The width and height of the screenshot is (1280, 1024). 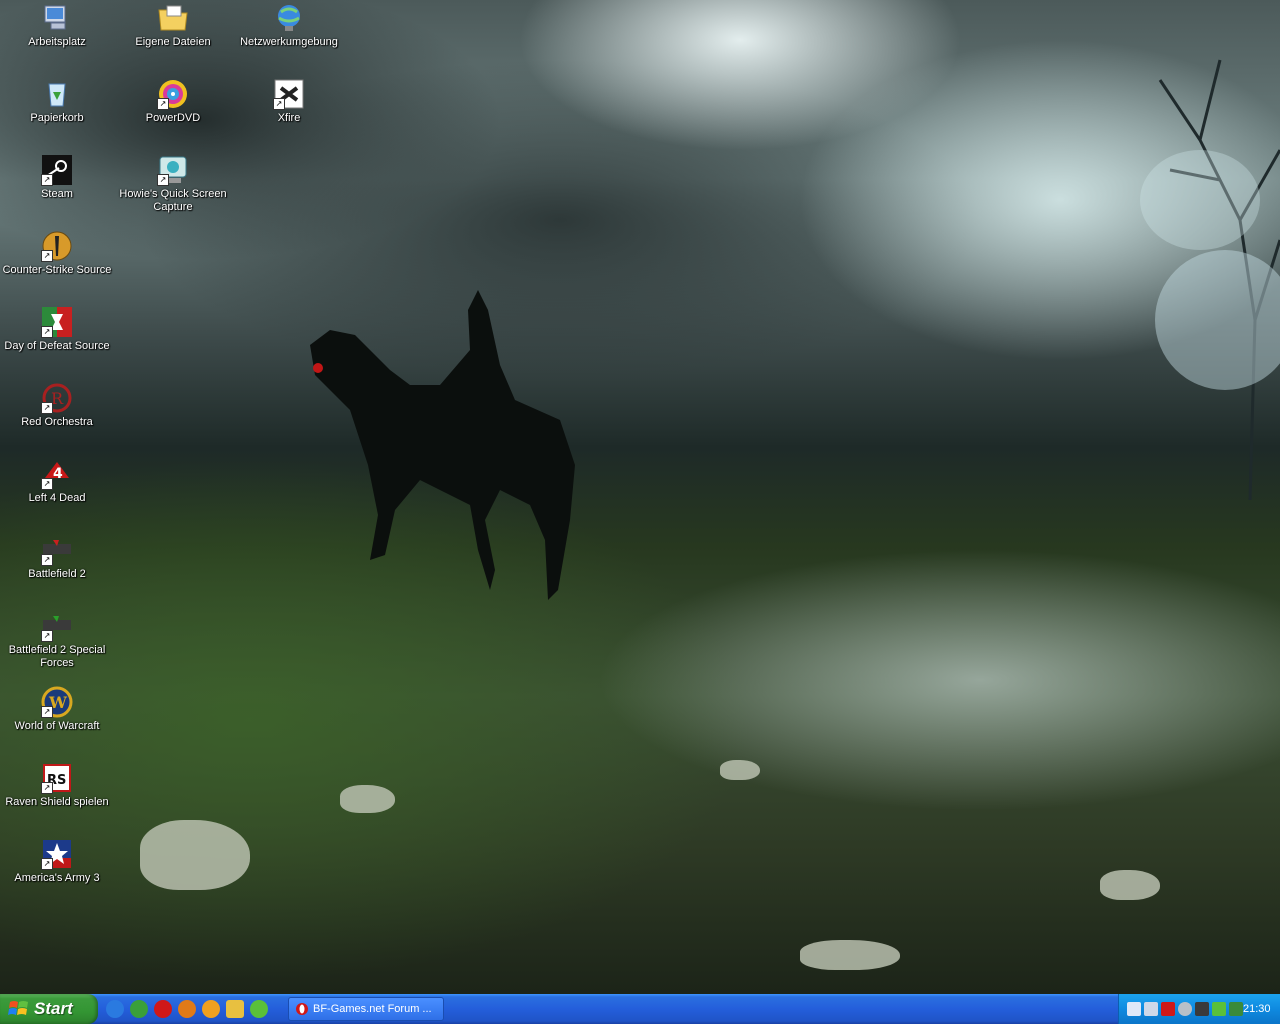 I want to click on desktop-icon-americas-army: ↗ America's Army 3, so click(x=57, y=861).